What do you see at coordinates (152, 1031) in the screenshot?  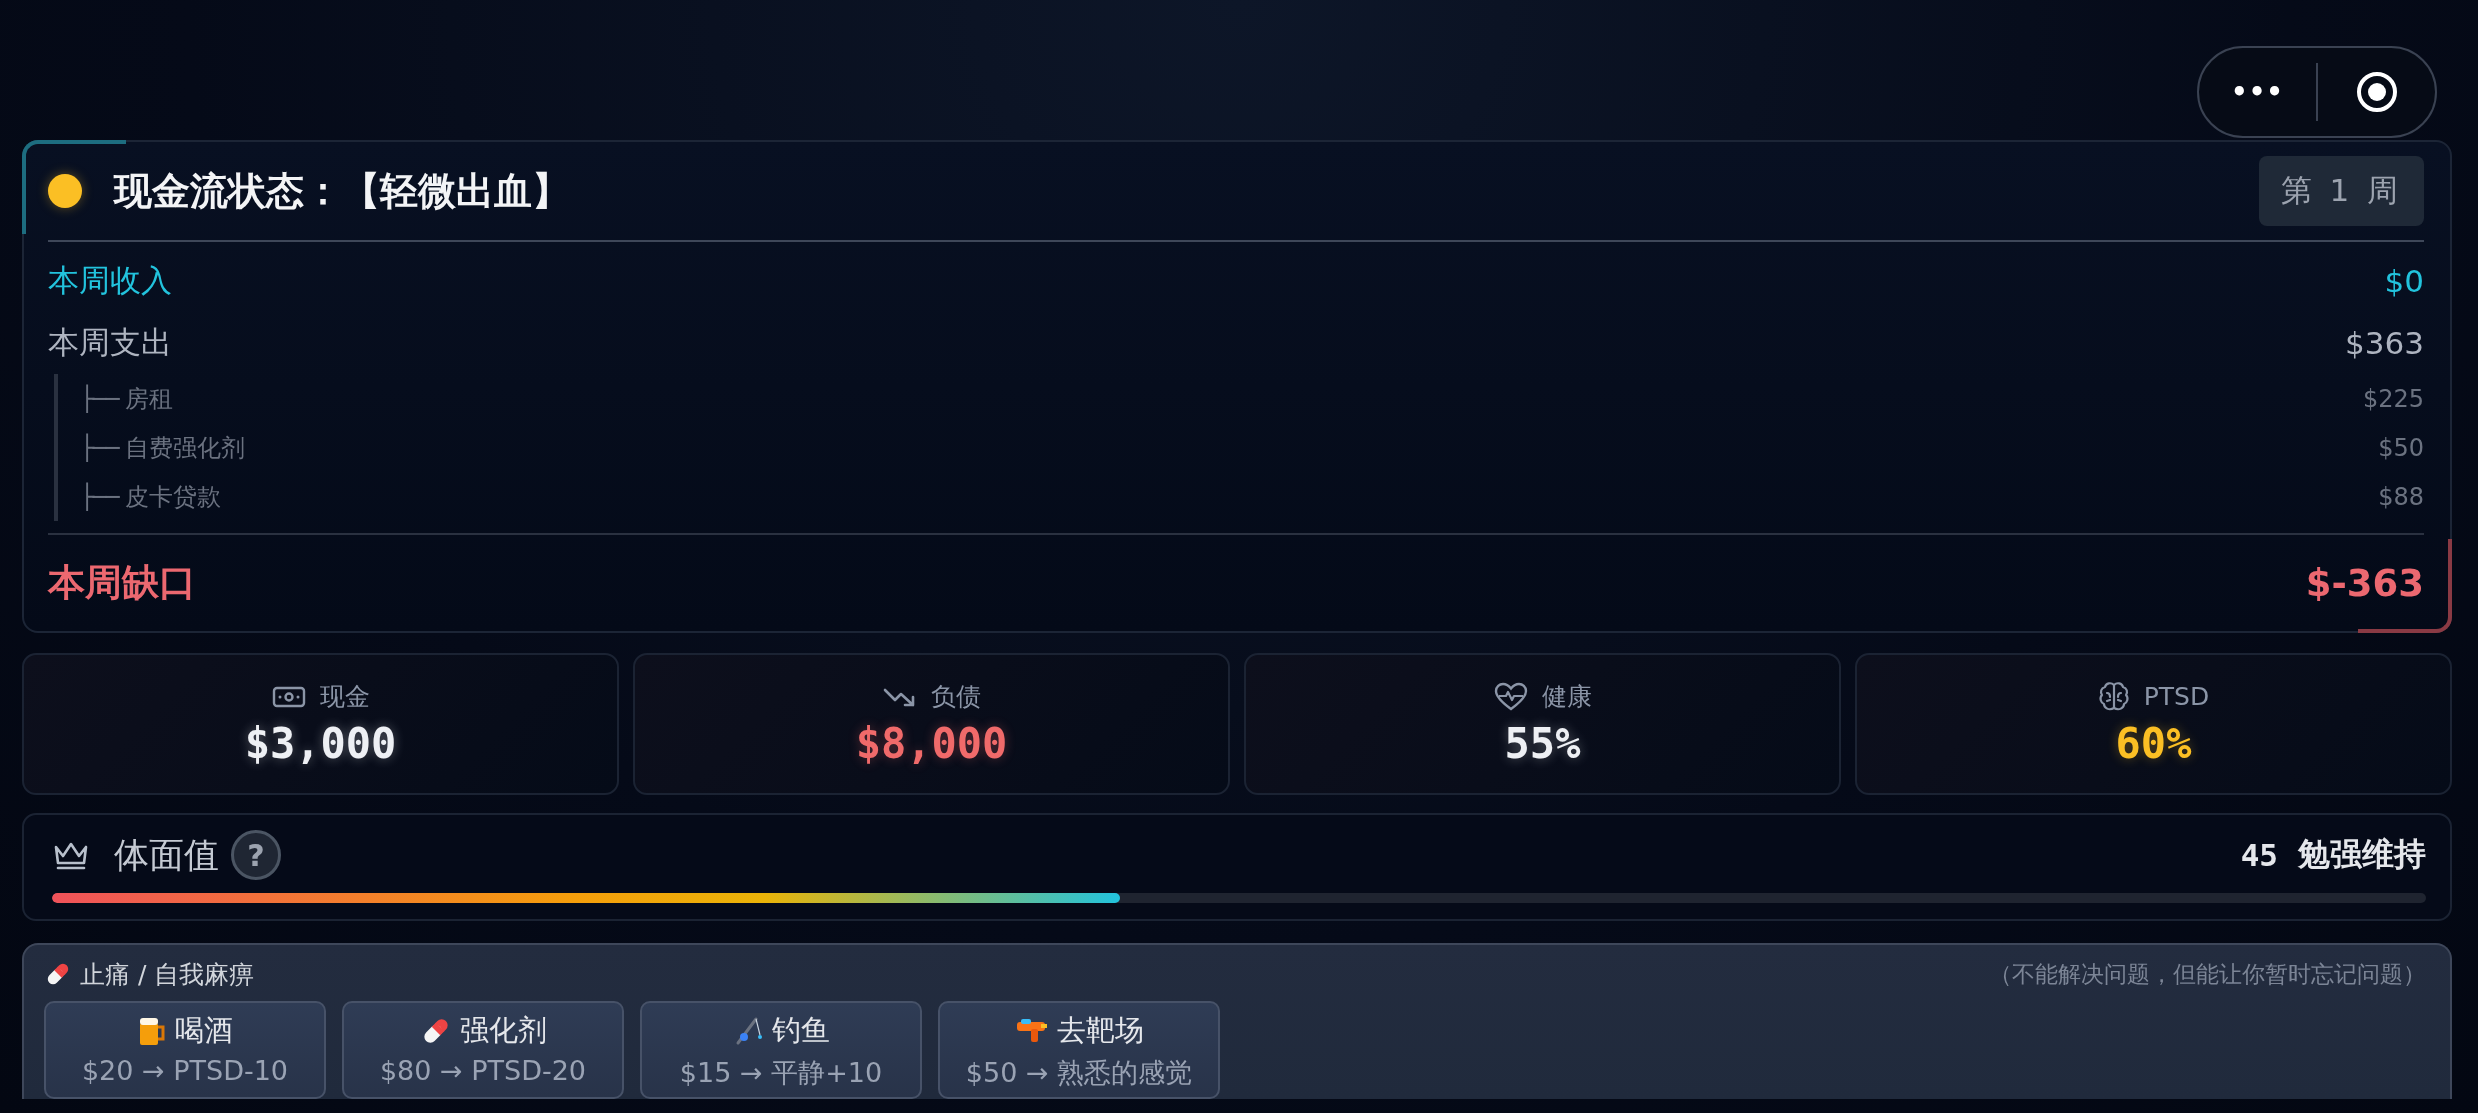 I see `beer-mug-icon` at bounding box center [152, 1031].